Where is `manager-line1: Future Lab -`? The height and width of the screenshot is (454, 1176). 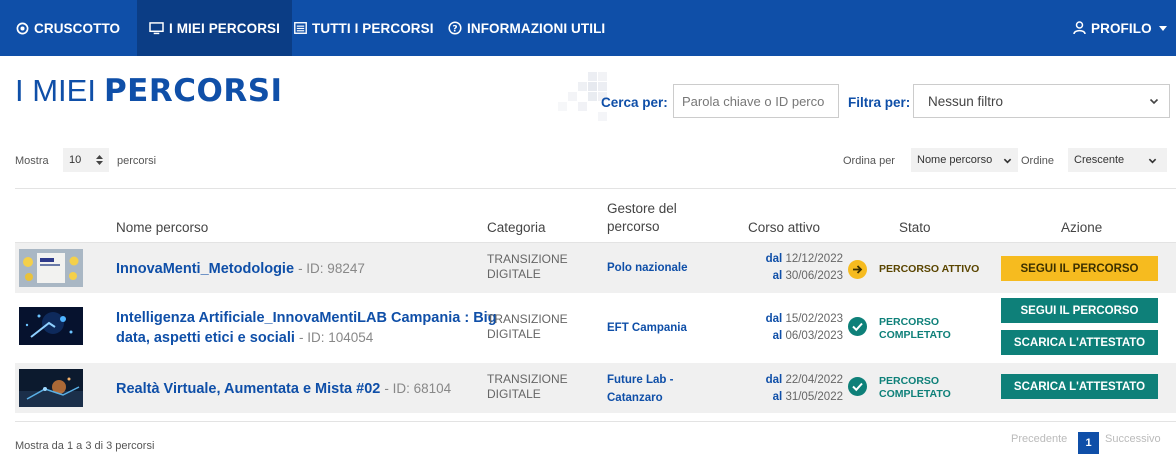 manager-line1: Future Lab - is located at coordinates (640, 380).